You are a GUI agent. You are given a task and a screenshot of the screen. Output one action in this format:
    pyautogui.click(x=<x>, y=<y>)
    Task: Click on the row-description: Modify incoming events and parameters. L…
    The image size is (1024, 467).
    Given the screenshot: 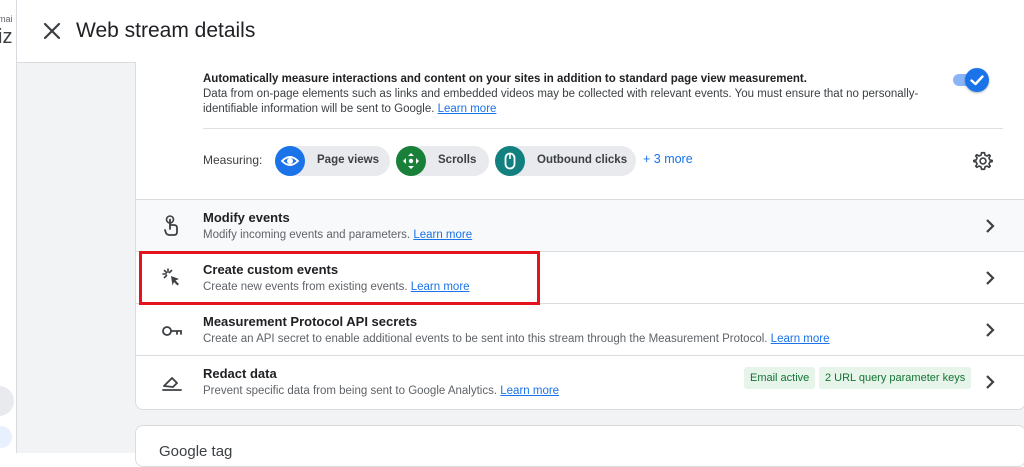 What is the action you would take?
    pyautogui.click(x=337, y=235)
    